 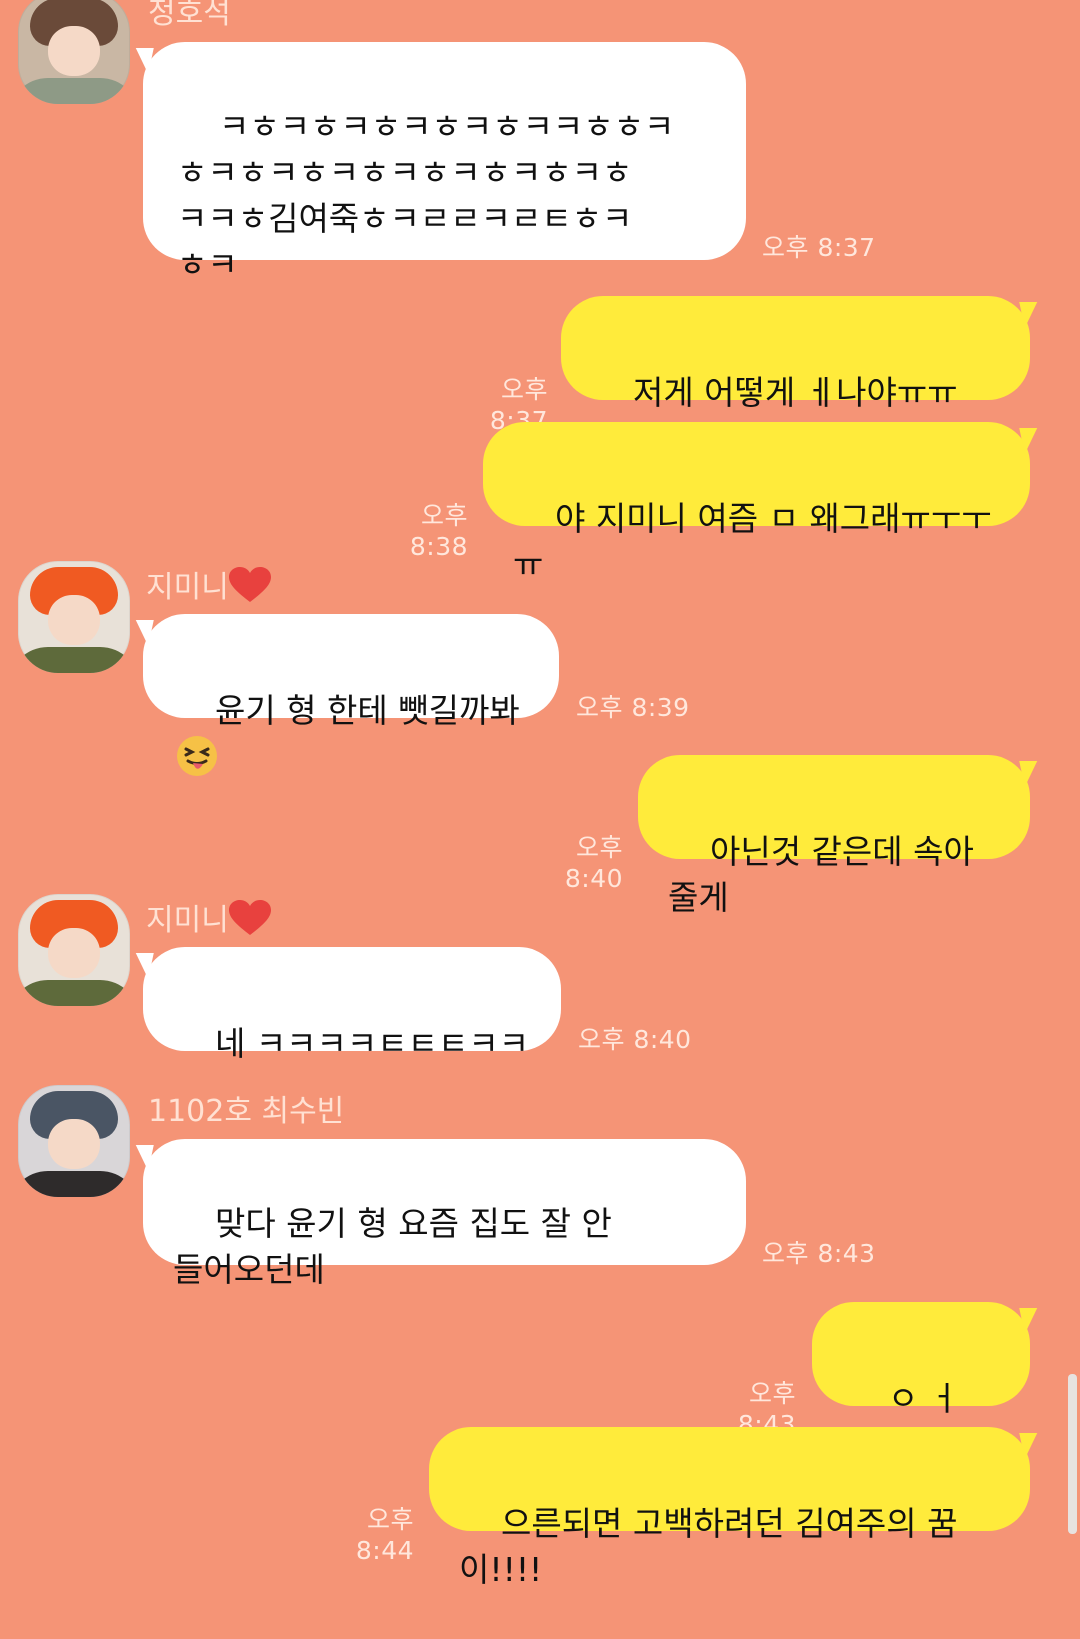 I want to click on message-bubble: 야 지미니 여즘 ㅁ 왜그래ㅠㅜㅜㅠ, so click(x=756, y=503).